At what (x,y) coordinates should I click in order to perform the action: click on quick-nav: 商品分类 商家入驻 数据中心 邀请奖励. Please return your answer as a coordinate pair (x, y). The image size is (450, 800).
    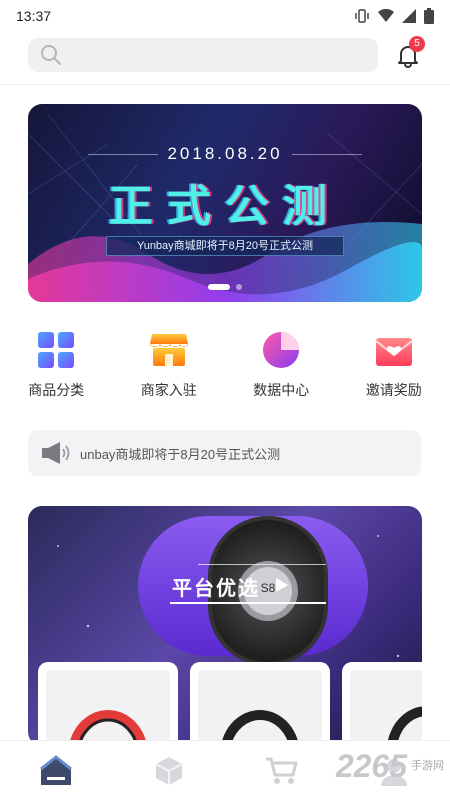
    Looking at the image, I should click on (225, 370).